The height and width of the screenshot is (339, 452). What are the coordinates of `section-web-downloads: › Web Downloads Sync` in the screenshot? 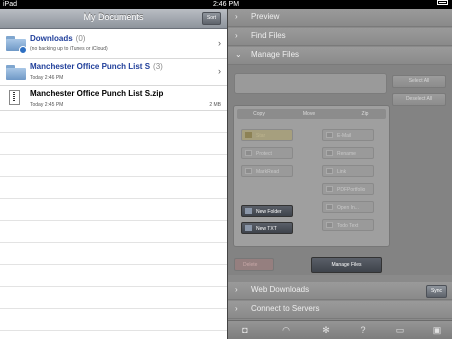 It's located at (340, 291).